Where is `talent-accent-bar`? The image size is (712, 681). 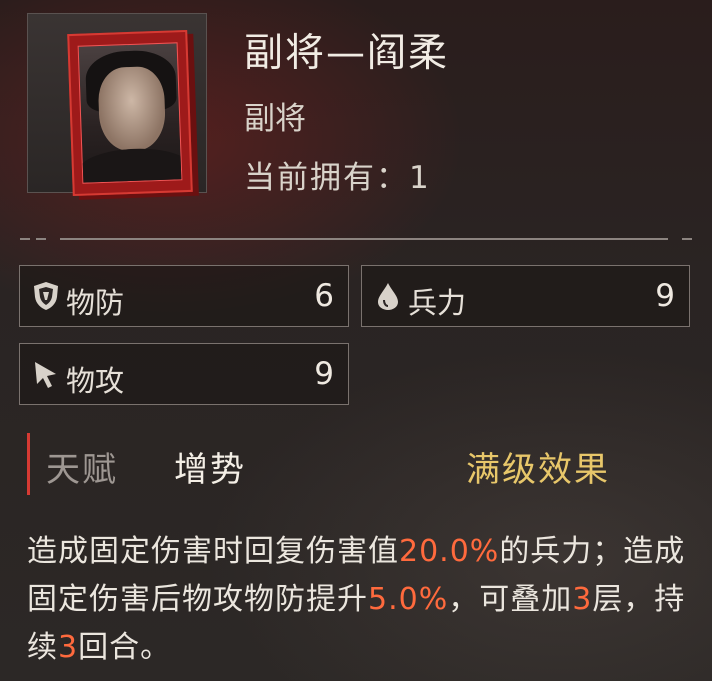
talent-accent-bar is located at coordinates (28, 464).